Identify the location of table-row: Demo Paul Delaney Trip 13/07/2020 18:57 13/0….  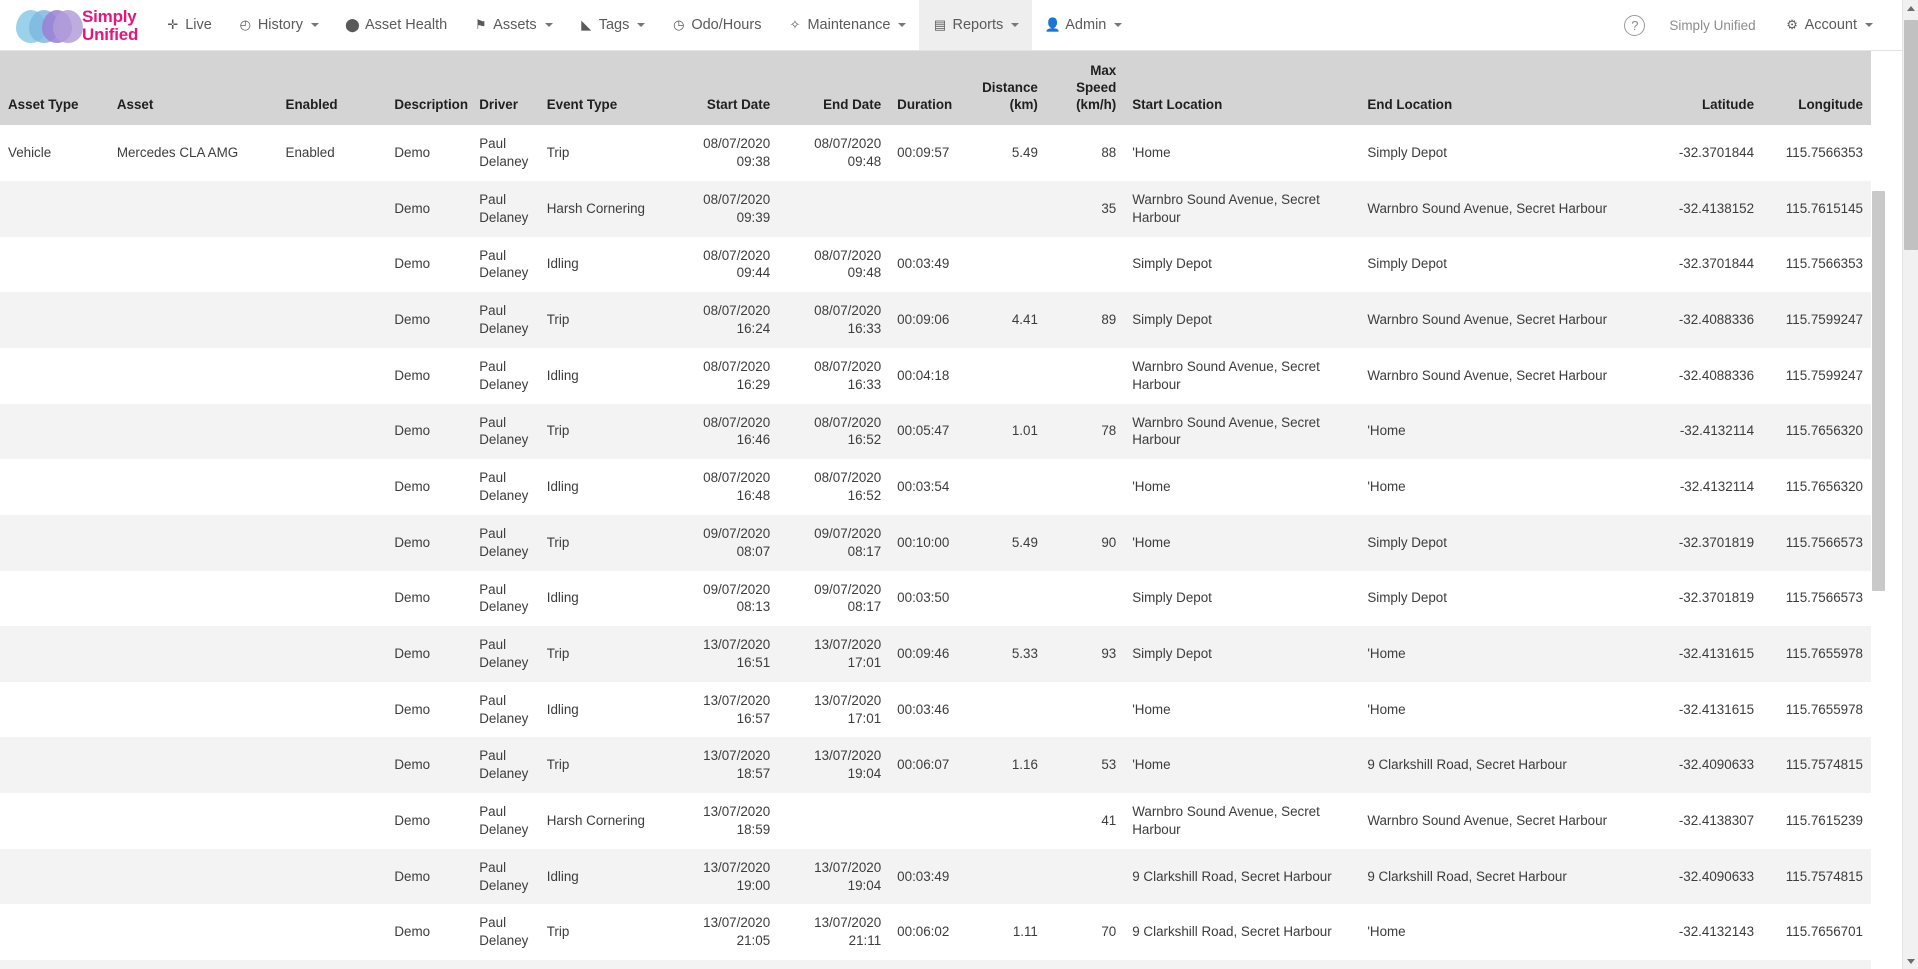
(935, 765).